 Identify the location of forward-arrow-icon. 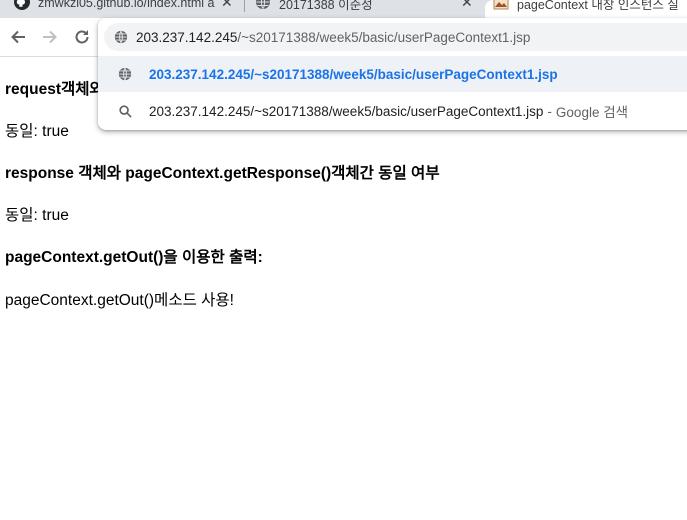
(50, 37).